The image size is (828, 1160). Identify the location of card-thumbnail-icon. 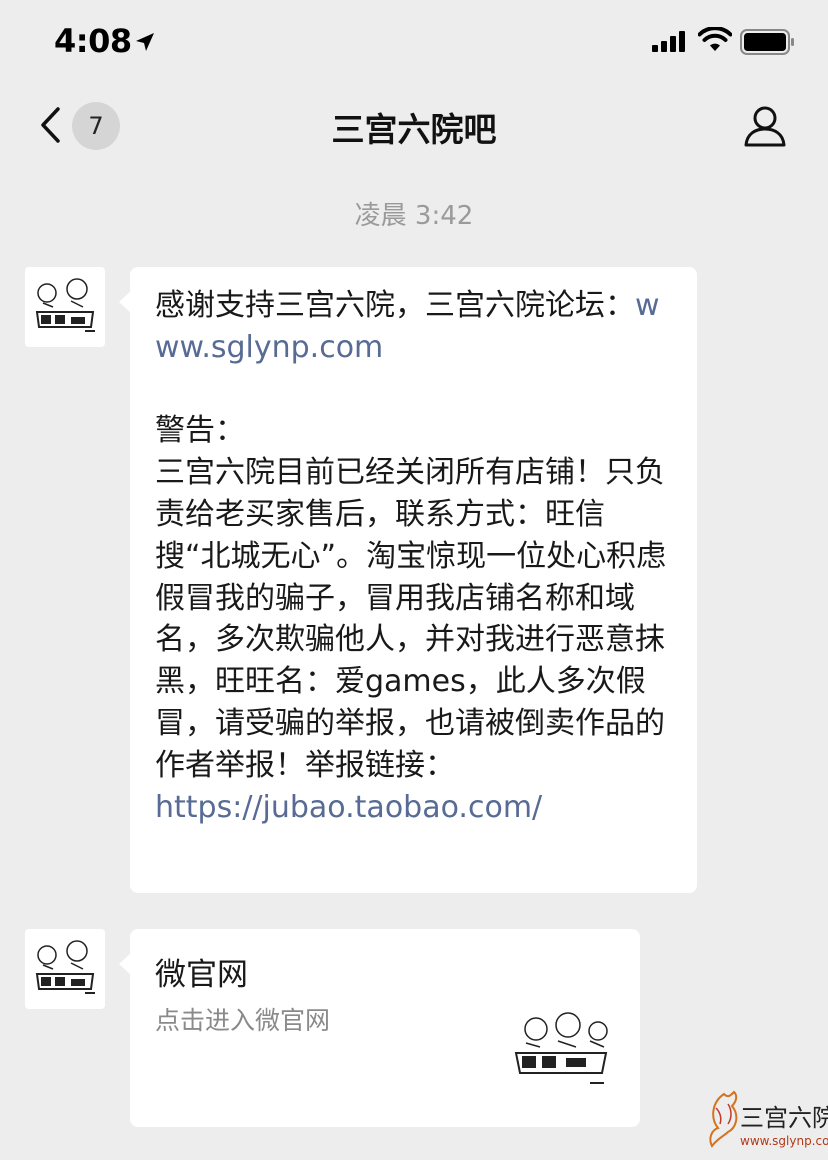
(561, 1048).